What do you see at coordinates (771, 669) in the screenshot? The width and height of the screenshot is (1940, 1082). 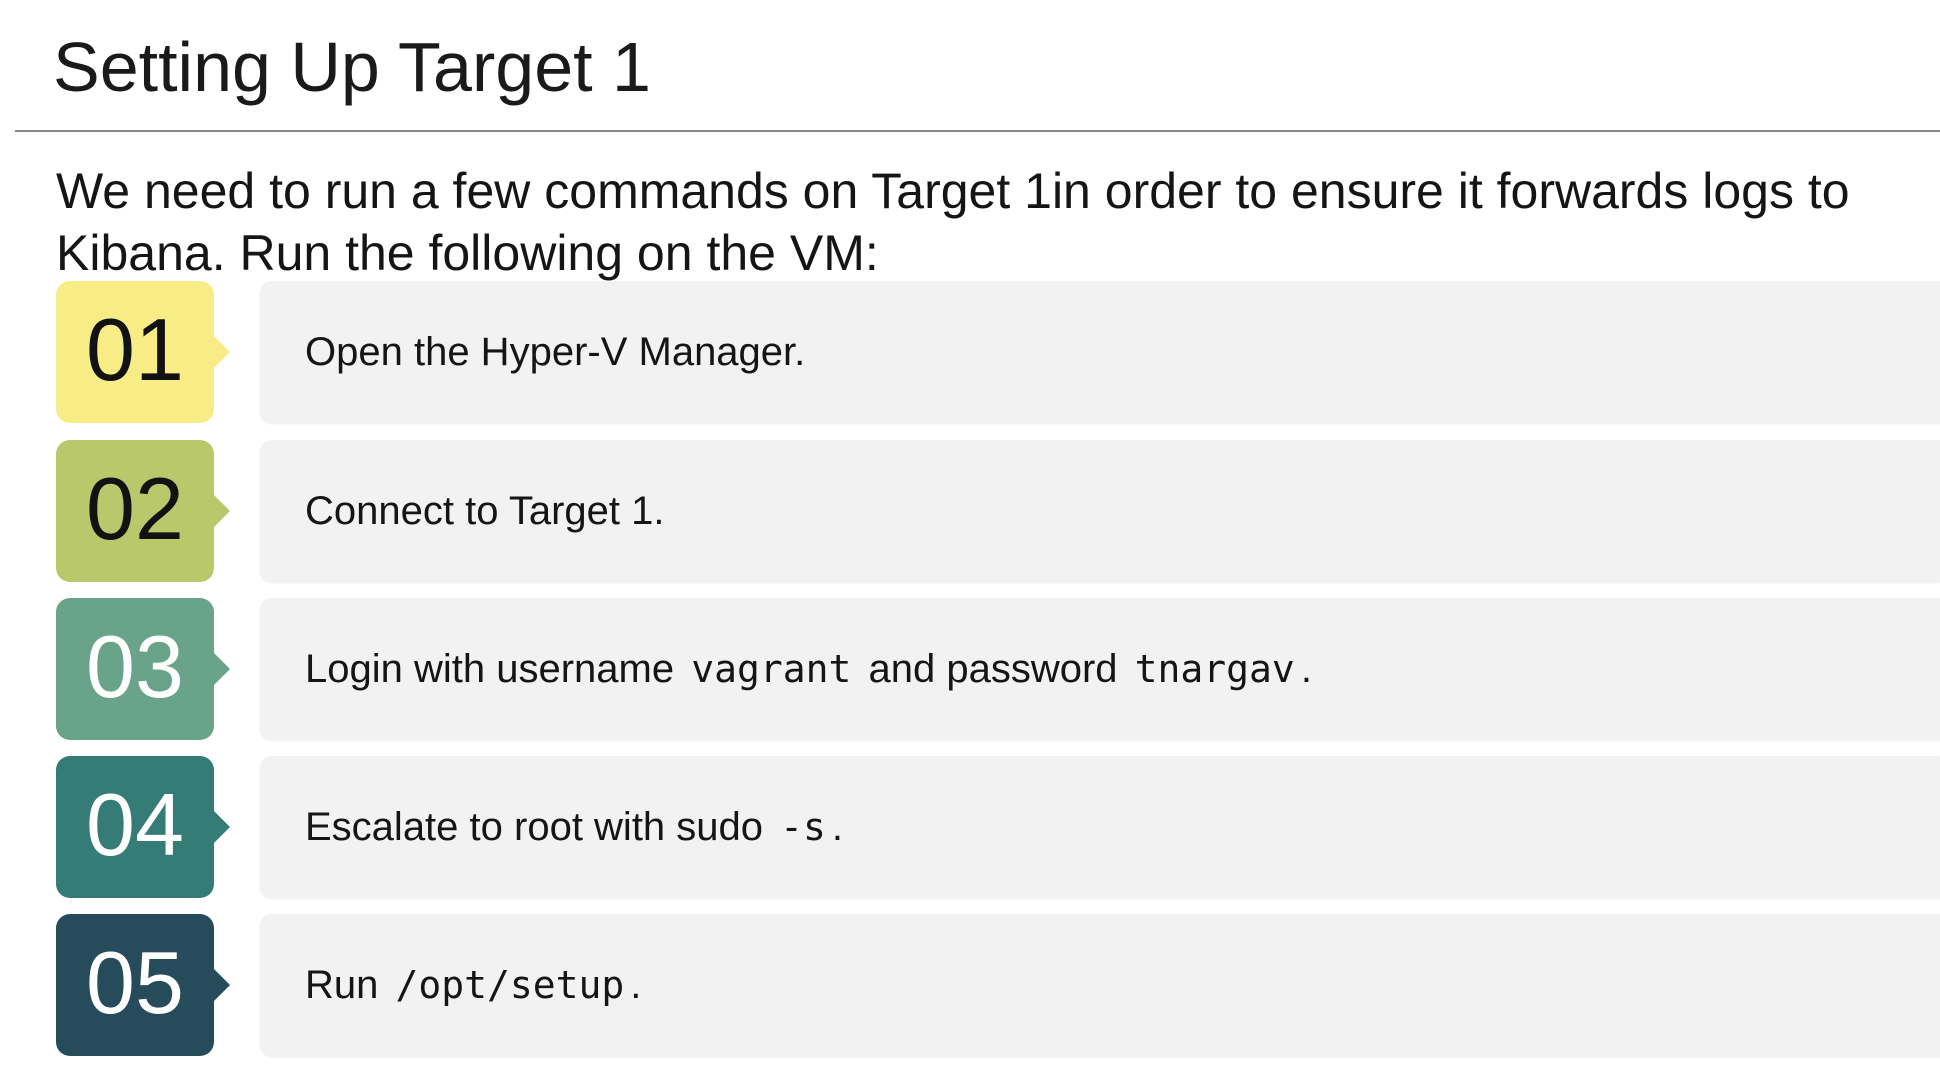 I see `username-code: vagrant` at bounding box center [771, 669].